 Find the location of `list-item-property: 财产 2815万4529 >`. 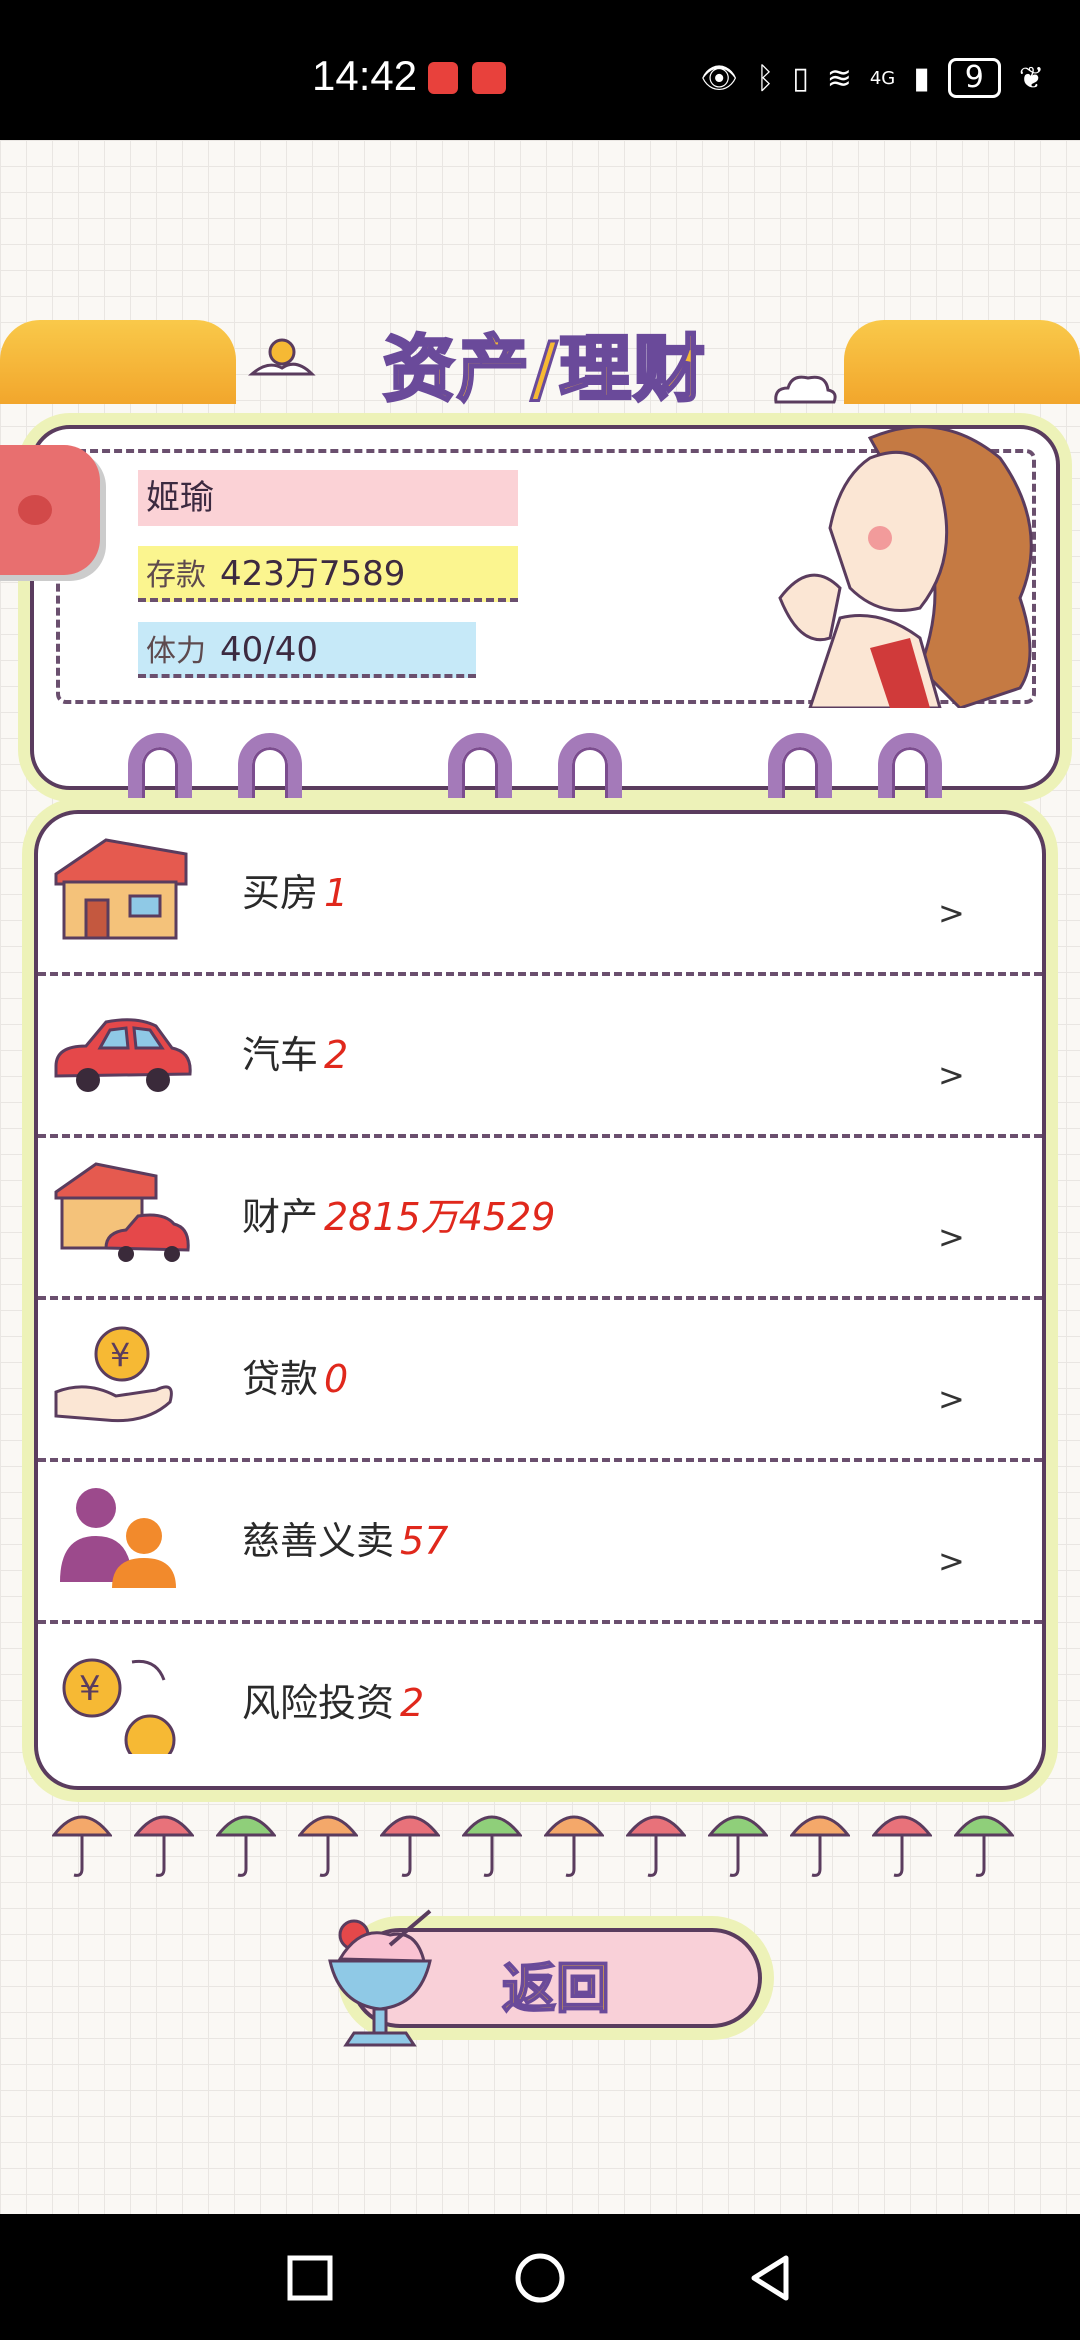

list-item-property: 财产 2815万4529 > is located at coordinates (540, 1219).